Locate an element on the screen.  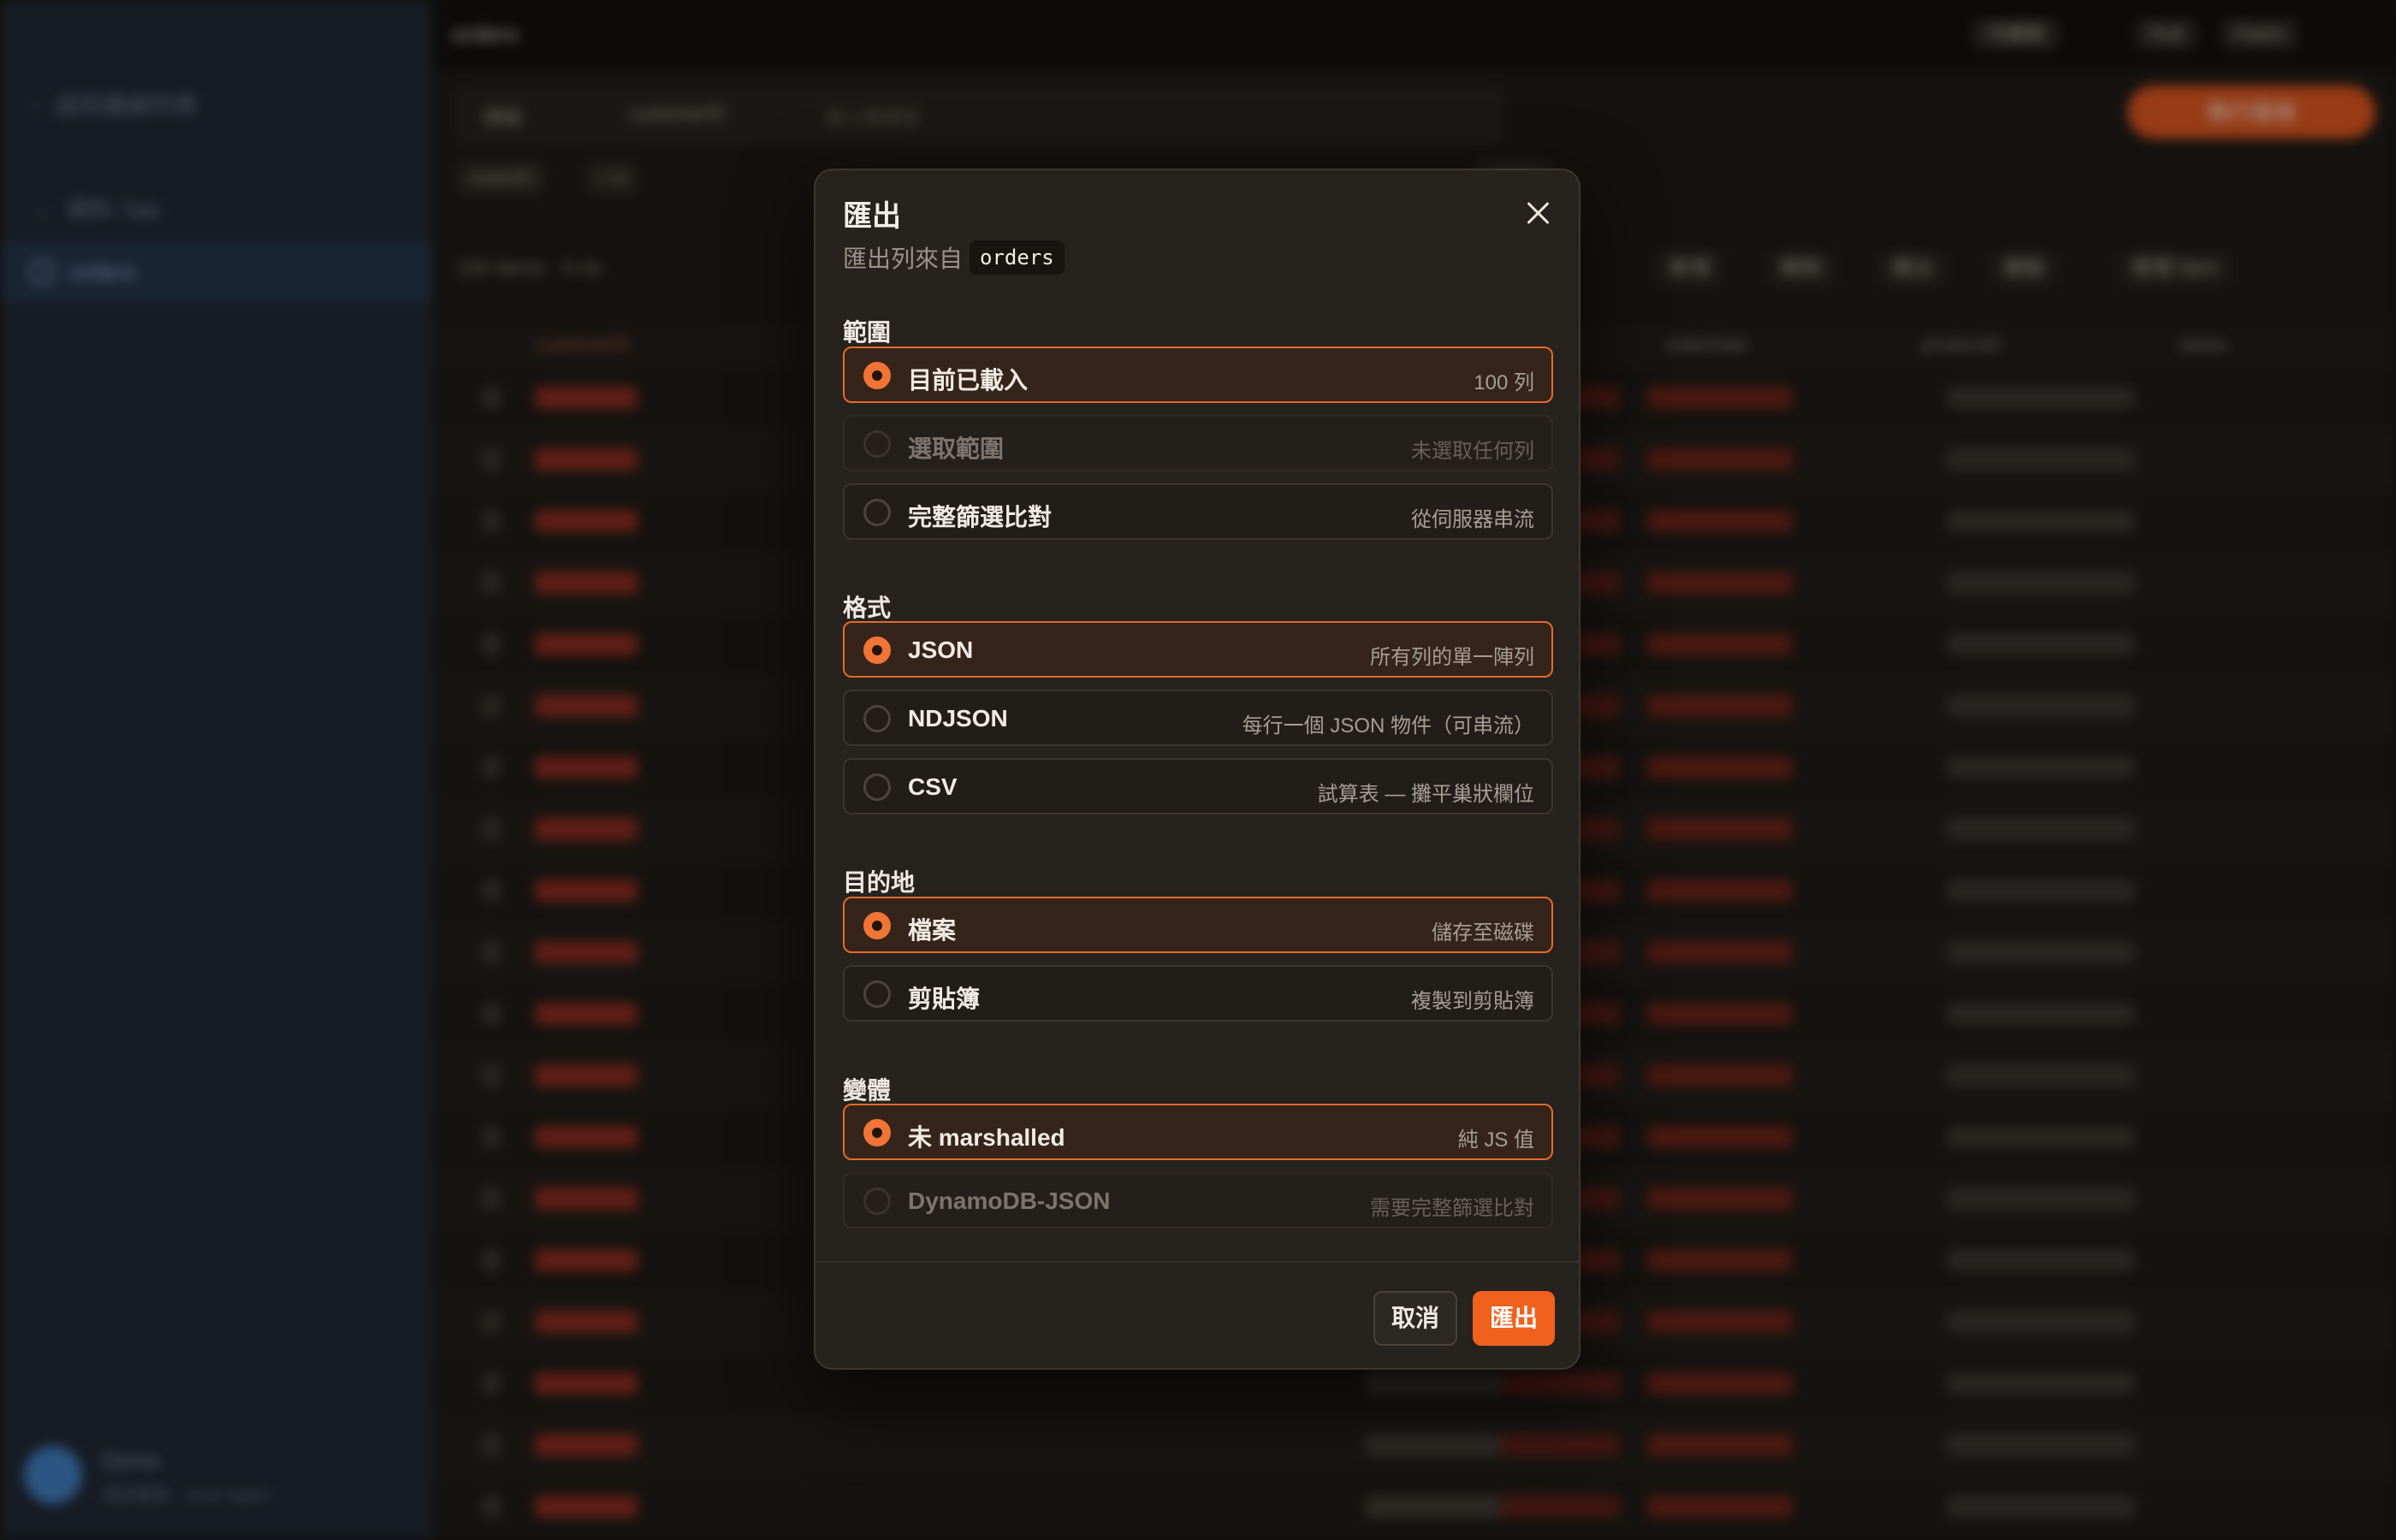
footer-divider is located at coordinates (1197, 1262).